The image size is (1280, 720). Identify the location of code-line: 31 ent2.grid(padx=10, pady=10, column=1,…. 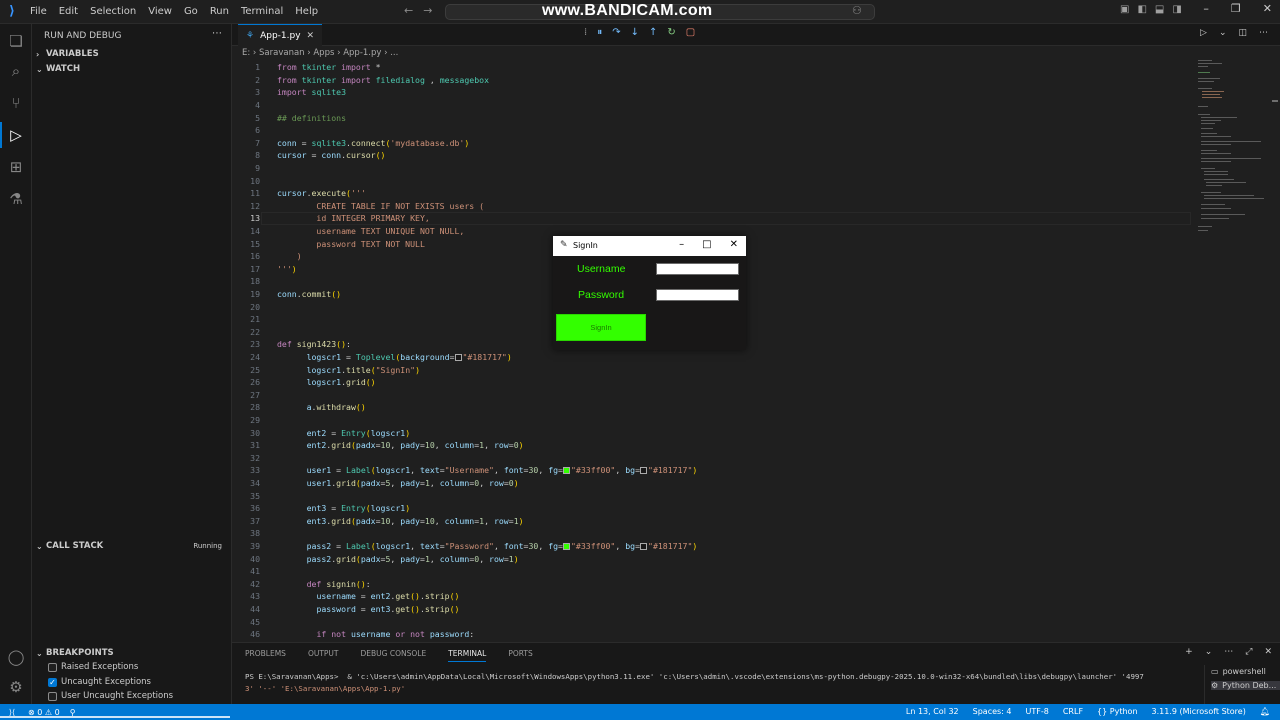
(387, 445).